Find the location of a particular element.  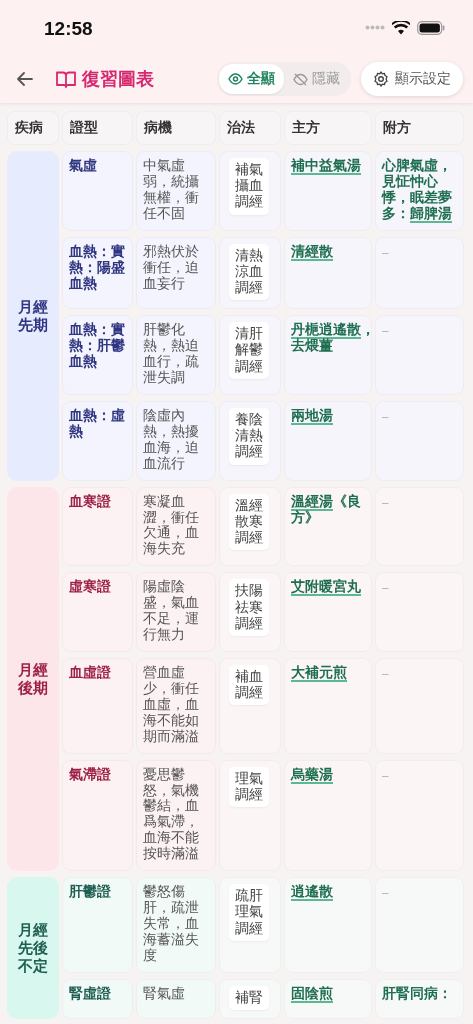

formula-note: 心脾氣虛，見怔忡心悸，眠差夢多：歸脾湯 is located at coordinates (417, 190).